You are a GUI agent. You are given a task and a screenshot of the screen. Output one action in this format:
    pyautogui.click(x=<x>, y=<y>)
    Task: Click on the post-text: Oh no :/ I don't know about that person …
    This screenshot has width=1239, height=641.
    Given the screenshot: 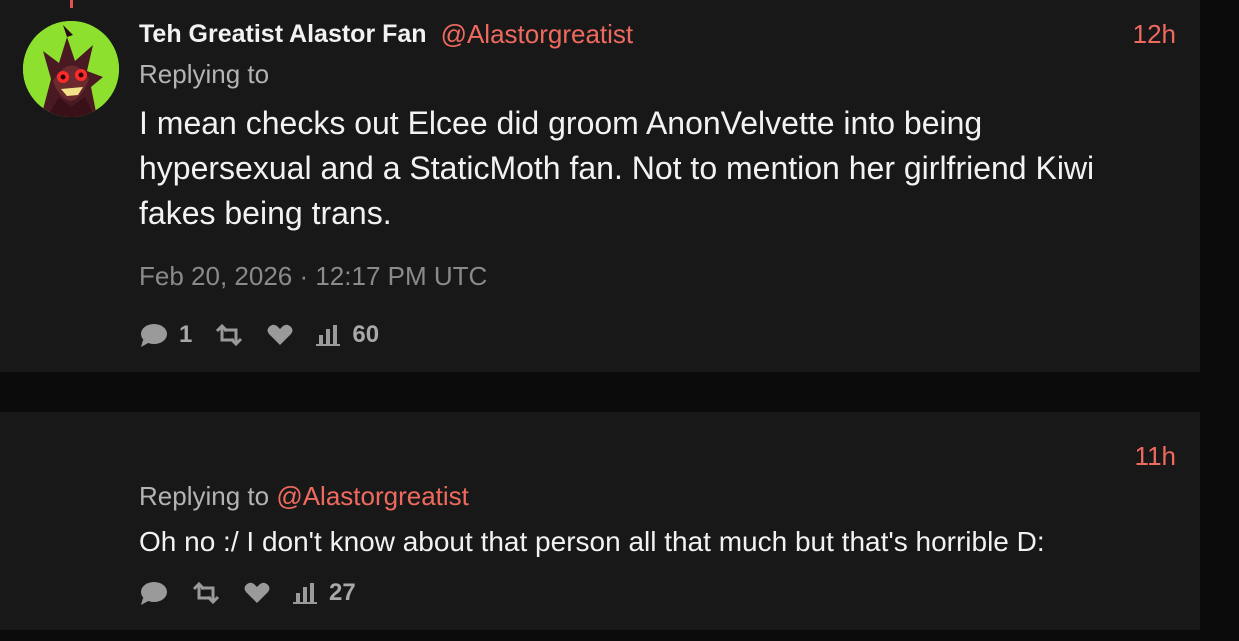 What is the action you would take?
    pyautogui.click(x=592, y=541)
    